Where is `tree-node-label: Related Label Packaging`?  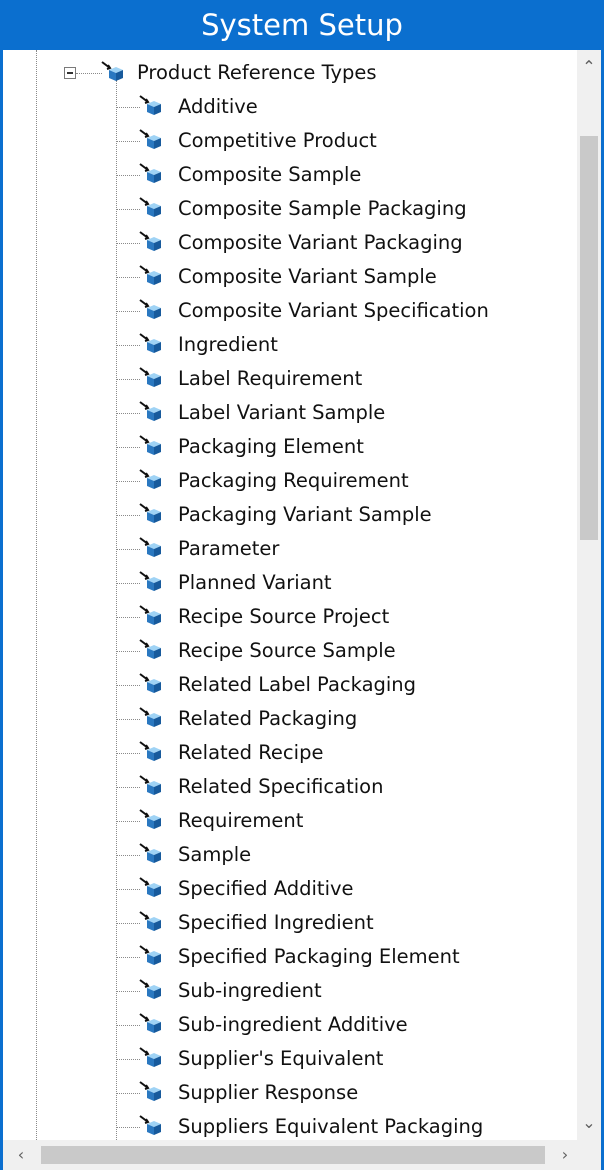
tree-node-label: Related Label Packaging is located at coordinates (297, 684).